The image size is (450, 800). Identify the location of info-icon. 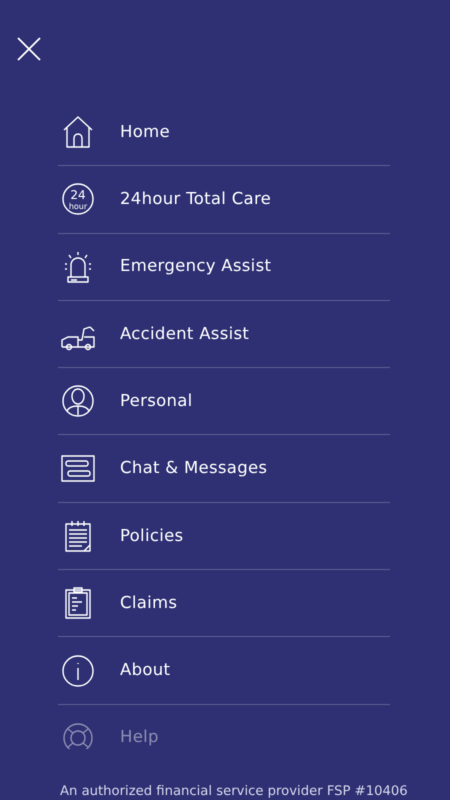
(78, 671).